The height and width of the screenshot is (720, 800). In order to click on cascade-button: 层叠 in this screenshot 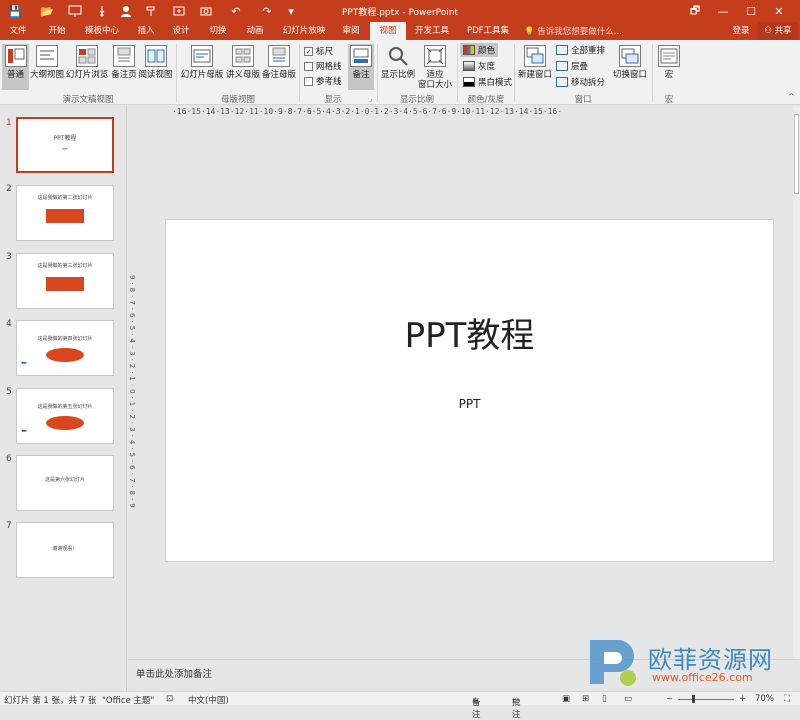, I will do `click(572, 66)`.